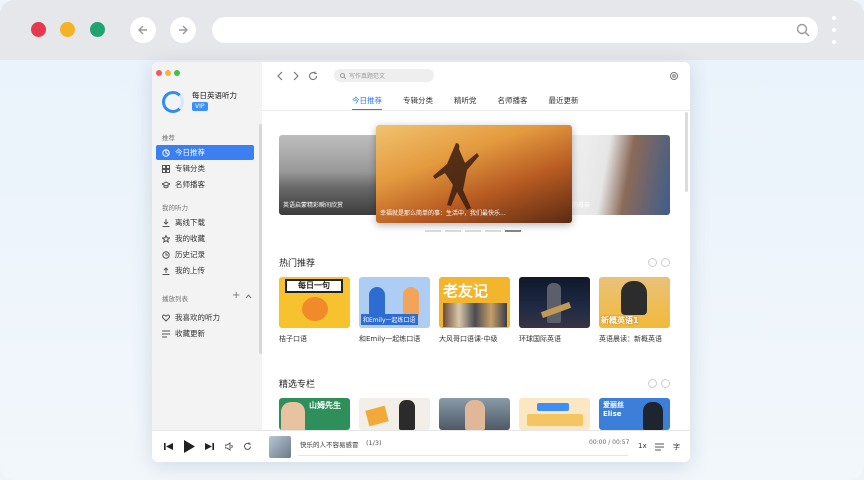 The width and height of the screenshot is (864, 480). What do you see at coordinates (557, 339) in the screenshot?
I see `hot-card-4-title: 环球国际英语` at bounding box center [557, 339].